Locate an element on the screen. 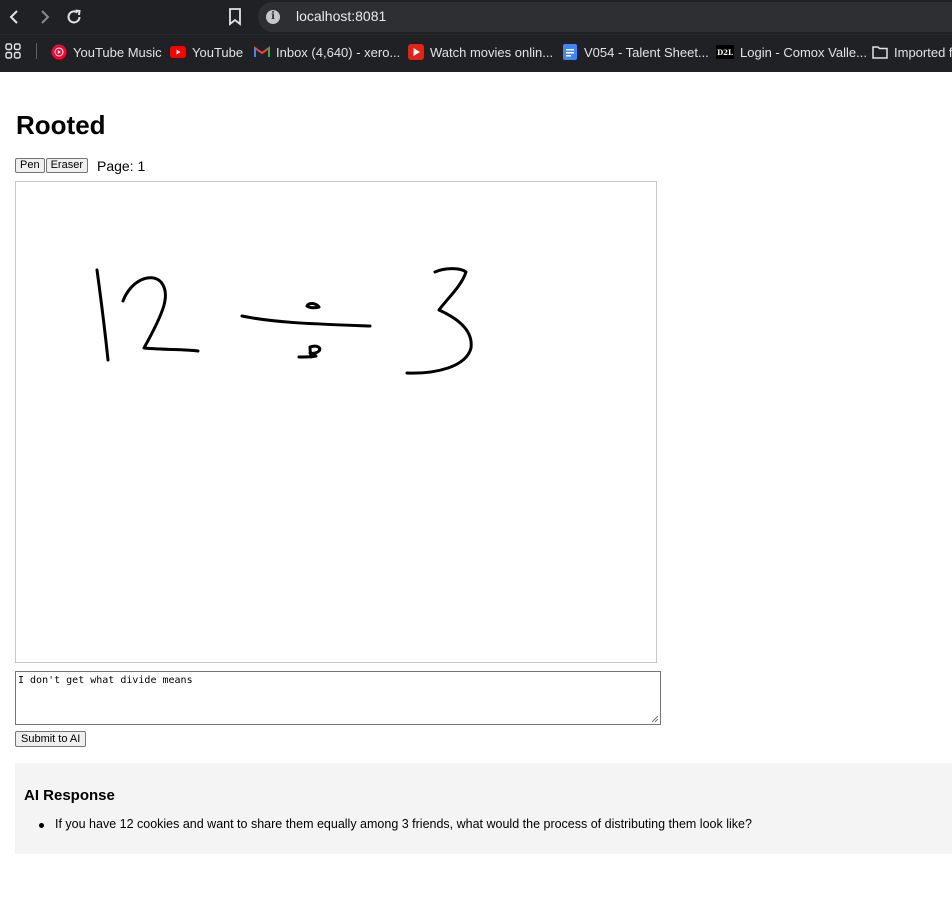  back-button is located at coordinates (15, 17).